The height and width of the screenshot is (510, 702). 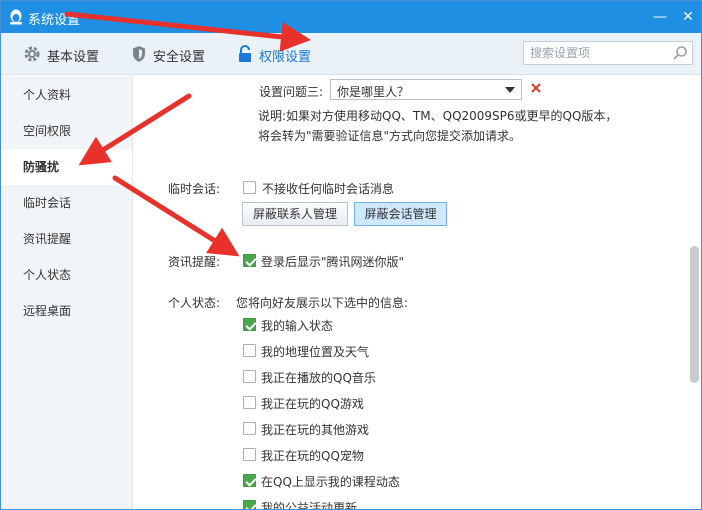 I want to click on block-temp-session-checkbox, so click(x=249, y=187).